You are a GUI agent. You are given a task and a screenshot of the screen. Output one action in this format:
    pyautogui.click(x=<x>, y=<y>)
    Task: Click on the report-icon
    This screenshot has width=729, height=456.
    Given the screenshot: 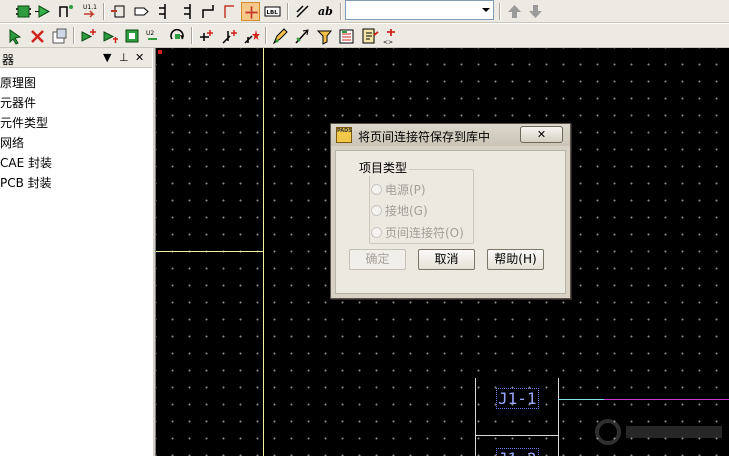 What is the action you would take?
    pyautogui.click(x=324, y=36)
    